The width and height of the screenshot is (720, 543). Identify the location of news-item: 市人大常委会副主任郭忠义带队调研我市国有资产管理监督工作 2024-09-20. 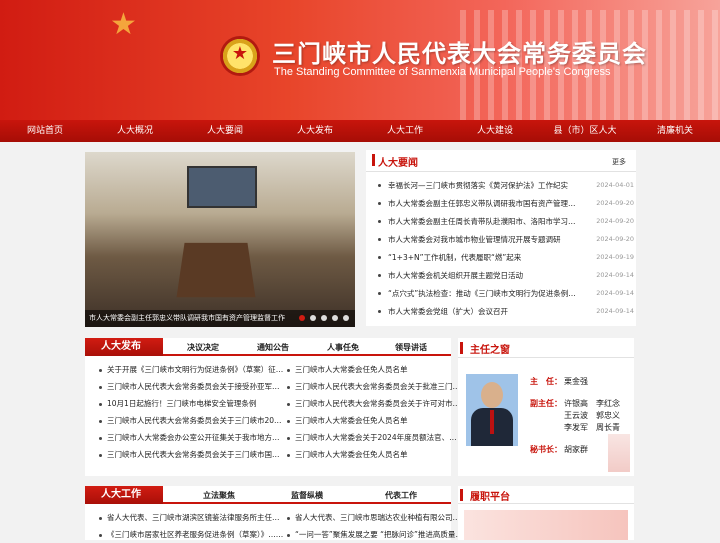
(502, 205).